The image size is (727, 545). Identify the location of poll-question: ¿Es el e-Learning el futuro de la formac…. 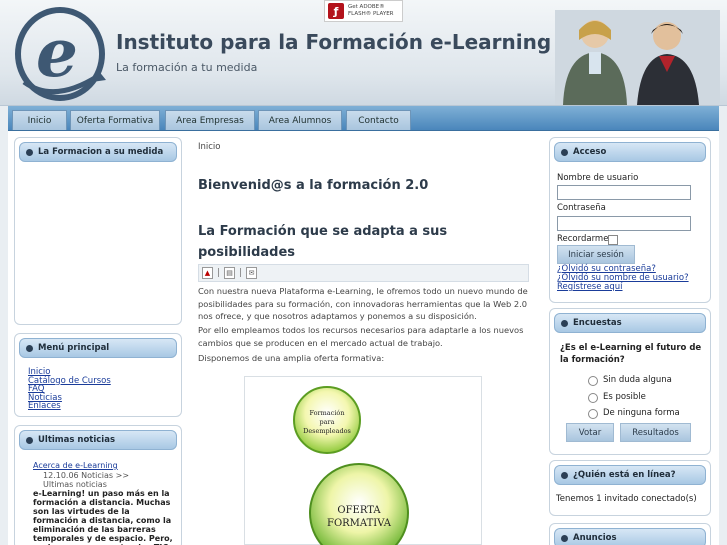
(631, 354).